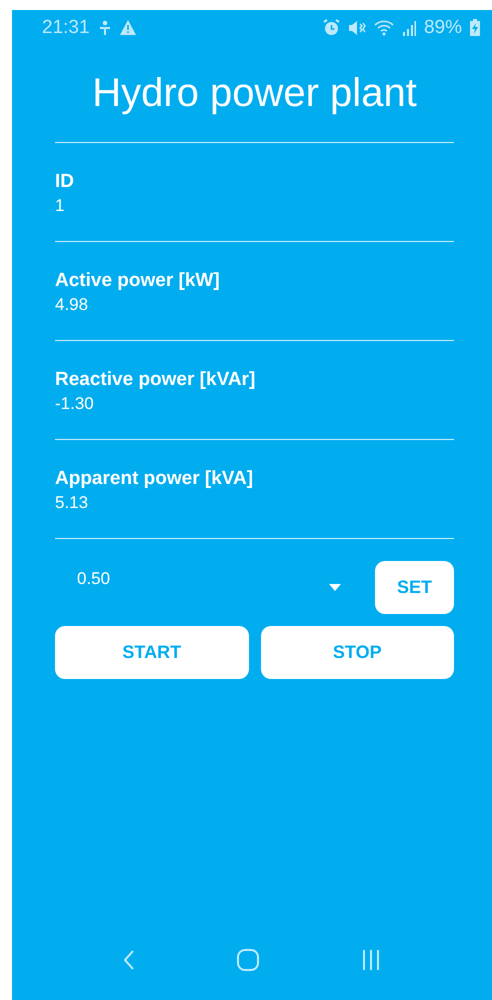 The image size is (492, 1000). Describe the element at coordinates (151, 652) in the screenshot. I see `start-button: START` at that location.